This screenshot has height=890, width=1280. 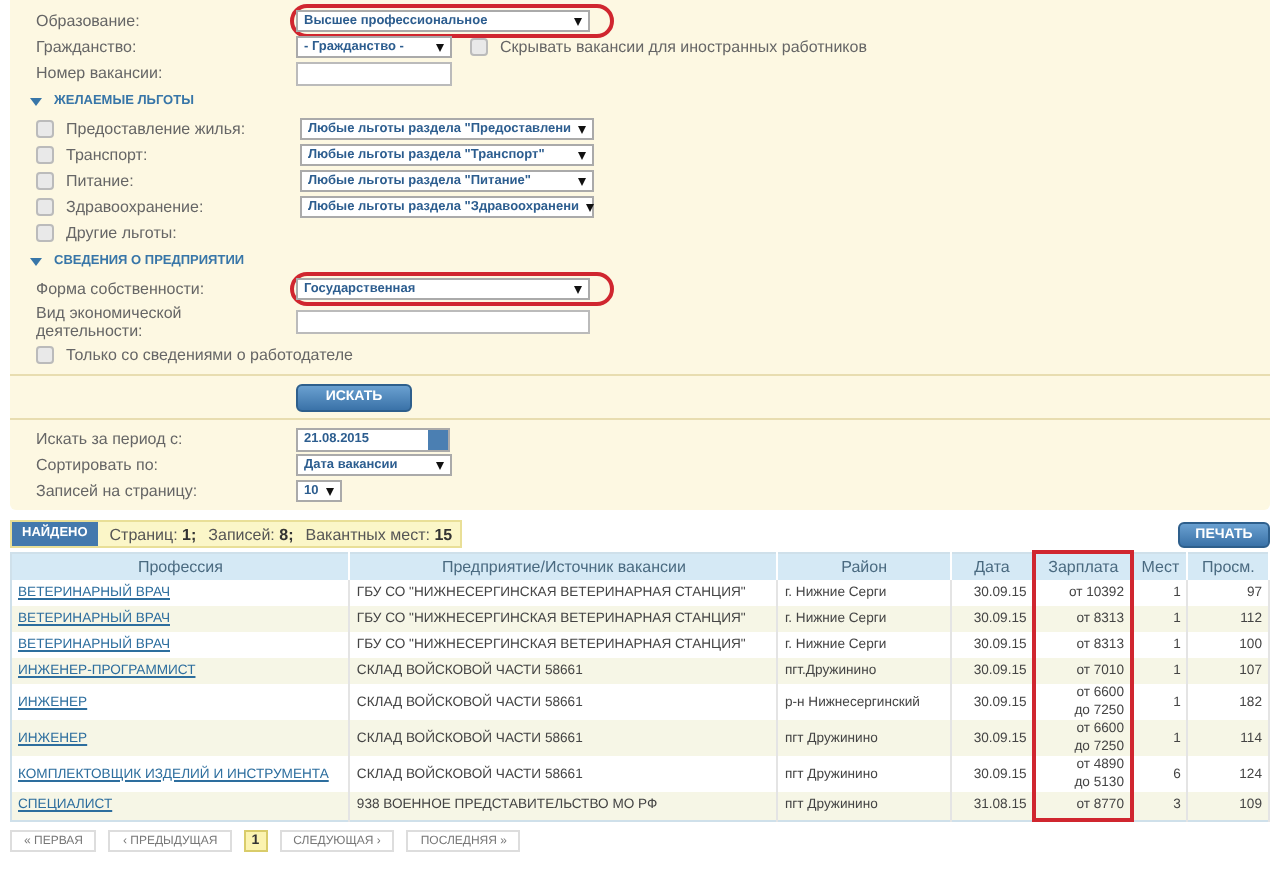 What do you see at coordinates (563, 566) in the screenshot?
I see `column-header: Предприятие/Источник вакансии` at bounding box center [563, 566].